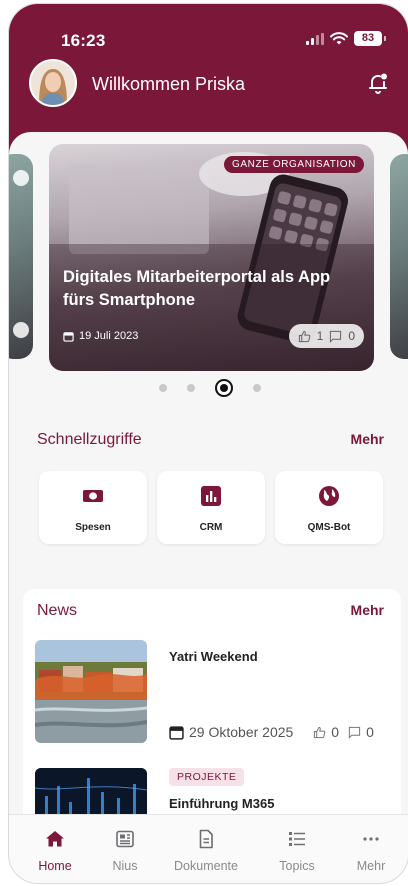 This screenshot has width=408, height=886. Describe the element at coordinates (125, 866) in the screenshot. I see `tab-label: Nius` at that location.